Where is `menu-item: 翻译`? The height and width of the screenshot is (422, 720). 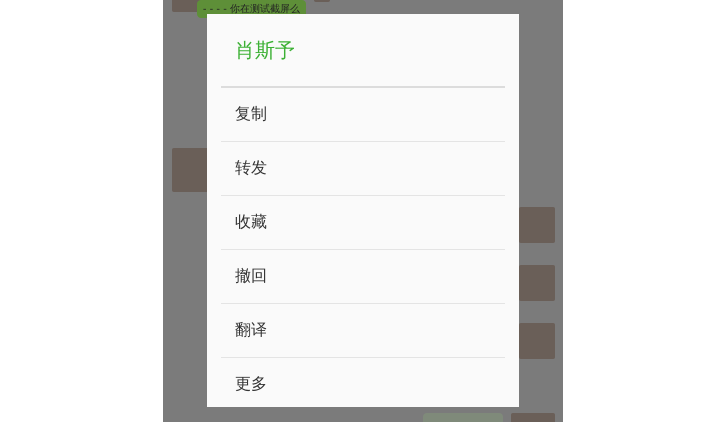
menu-item: 翻译 is located at coordinates (363, 331).